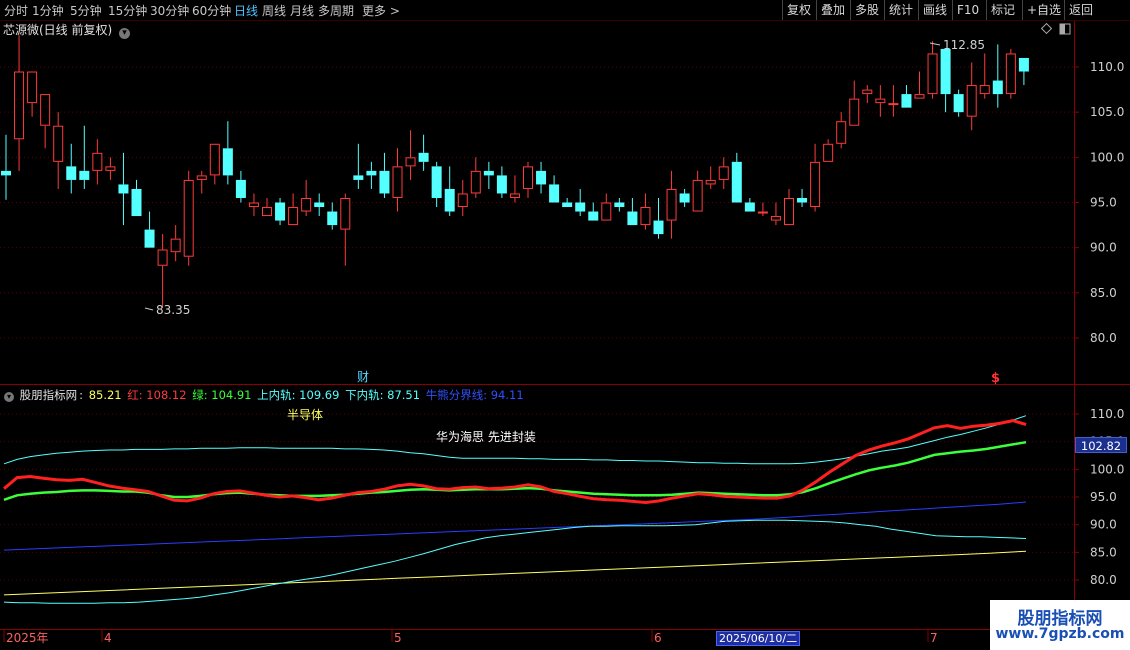 The width and height of the screenshot is (1130, 650). Describe the element at coordinates (486, 436) in the screenshot. I see `concept-annotation: 华为海思 先进封装` at that location.